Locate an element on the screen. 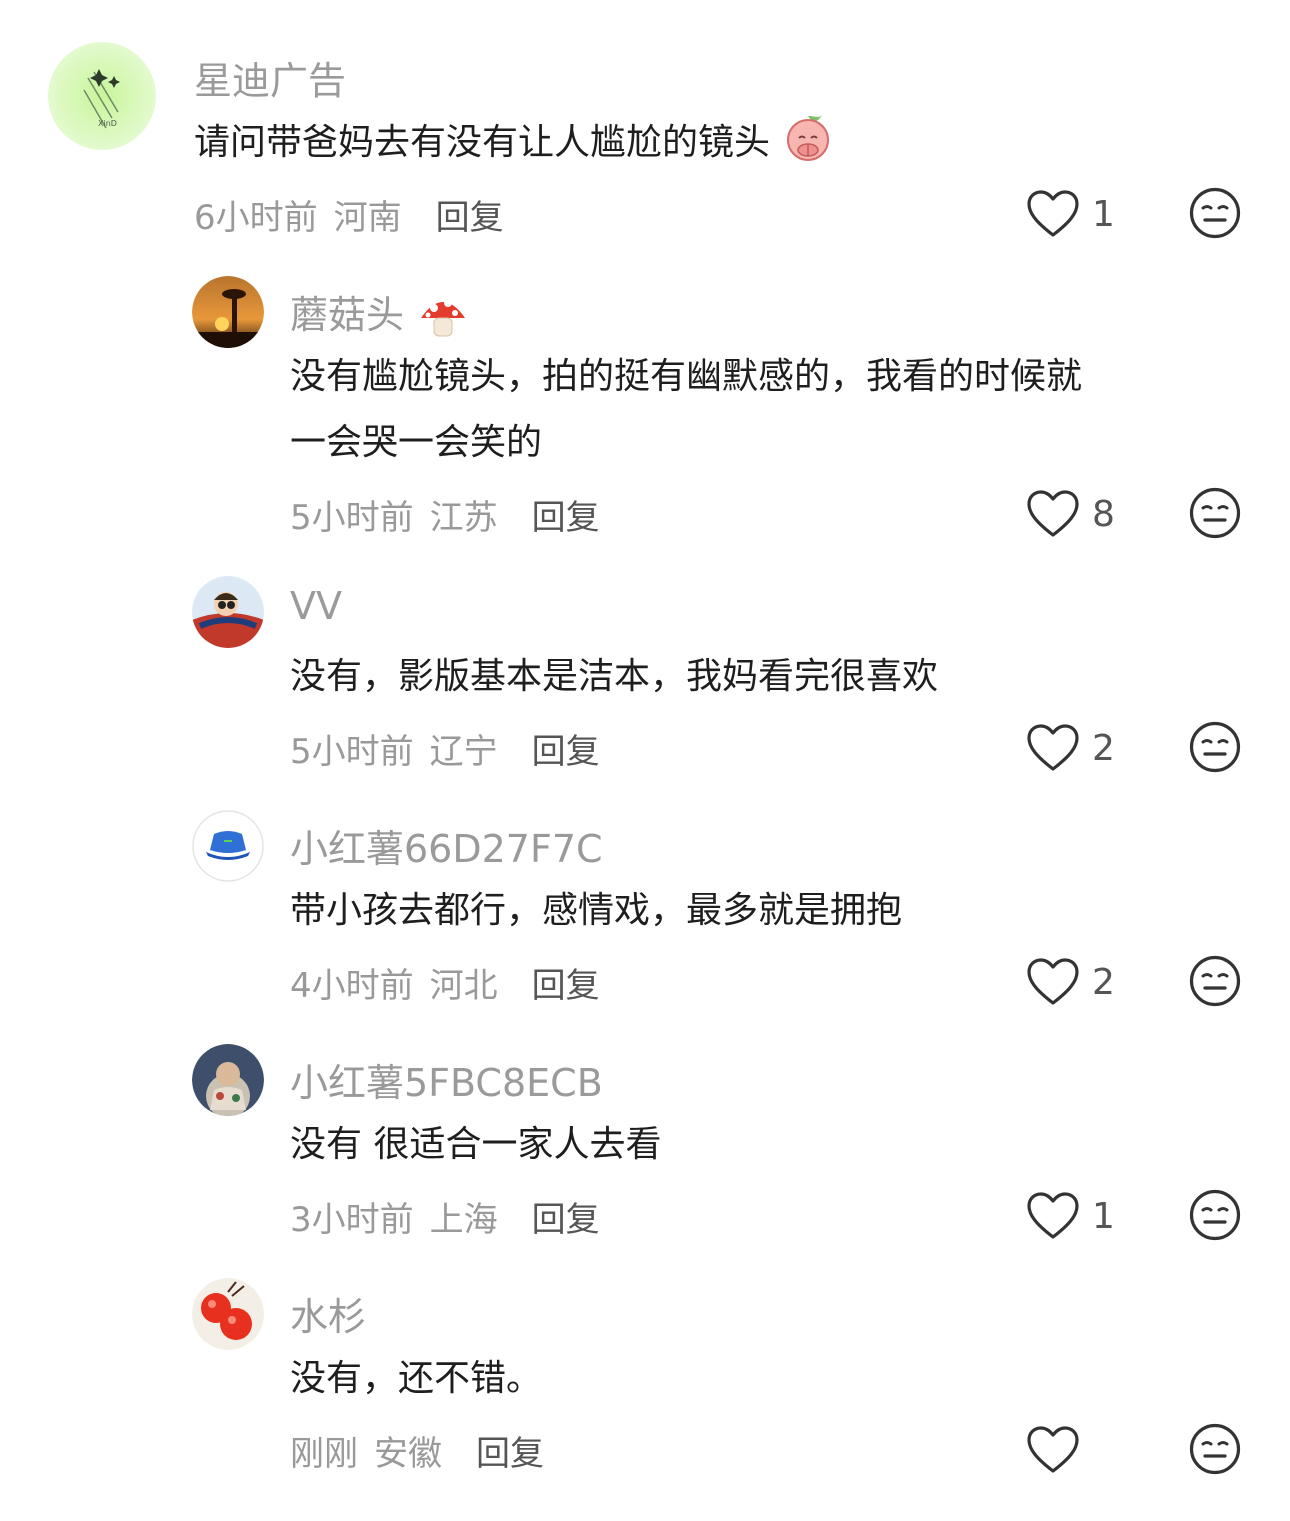 Image resolution: width=1290 pixels, height=1521 pixels. comment-meta: 4小时前 河北 回复 is located at coordinates (445, 982).